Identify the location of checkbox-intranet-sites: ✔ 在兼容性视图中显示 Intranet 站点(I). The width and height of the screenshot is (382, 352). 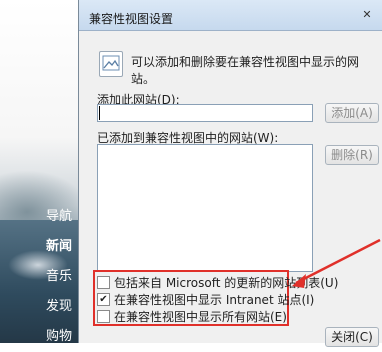
(205, 300).